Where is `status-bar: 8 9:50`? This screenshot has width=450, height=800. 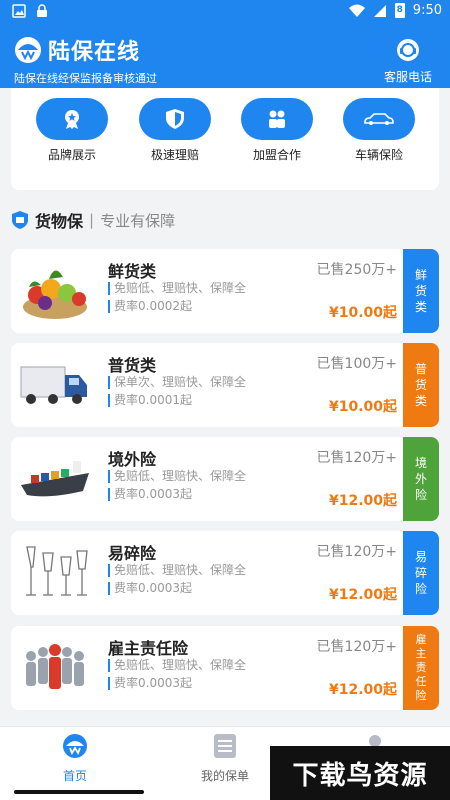
status-bar: 8 9:50 is located at coordinates (225, 12).